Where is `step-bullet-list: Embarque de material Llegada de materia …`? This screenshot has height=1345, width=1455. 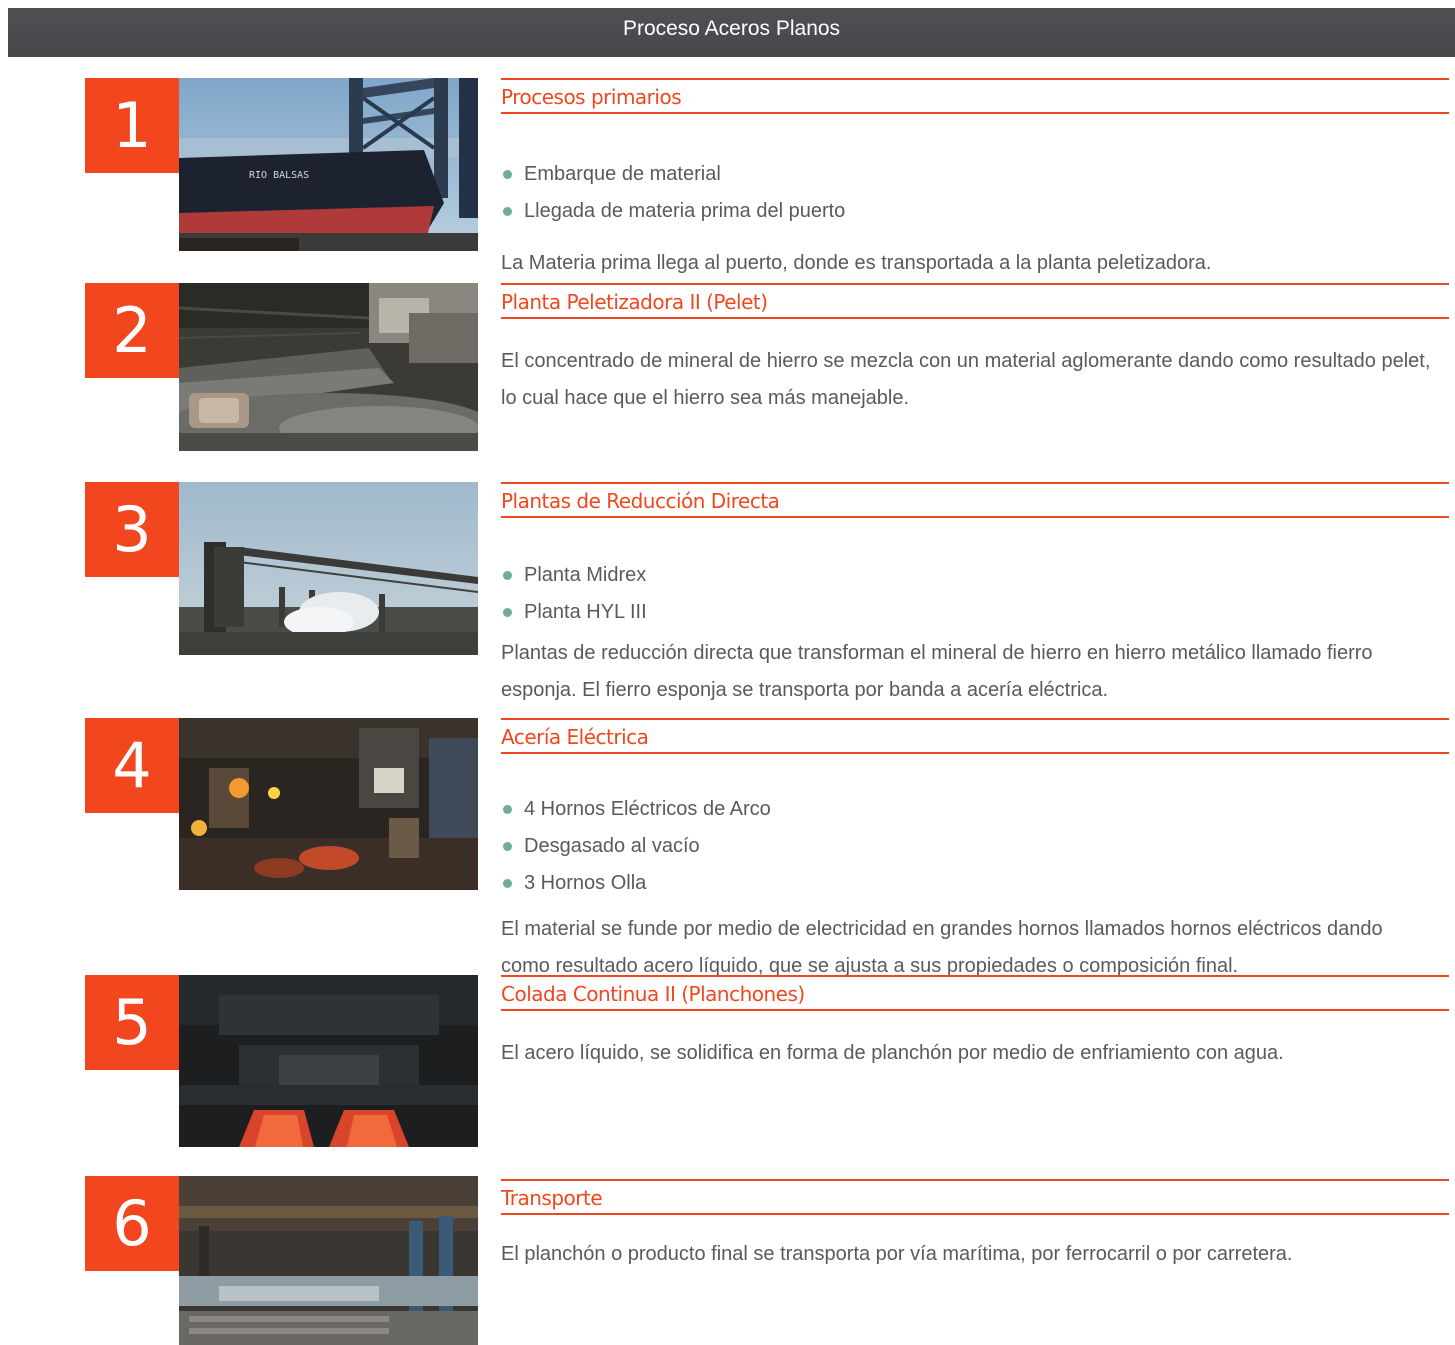
step-bullet-list: Embarque de material Llegada de materia … is located at coordinates (975, 193).